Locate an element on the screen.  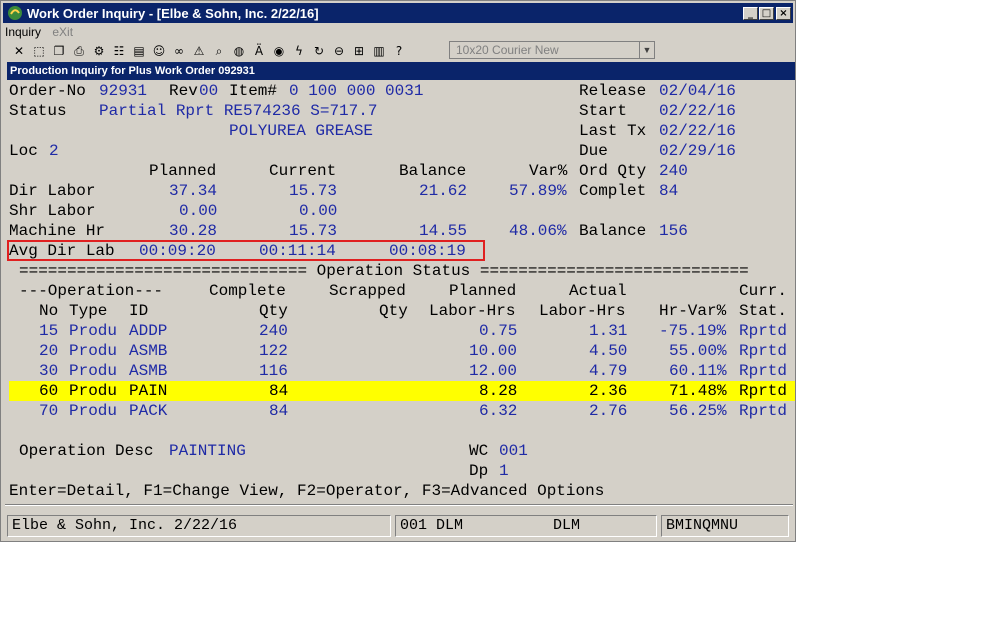
col-balance: Balance is located at coordinates (433, 171).